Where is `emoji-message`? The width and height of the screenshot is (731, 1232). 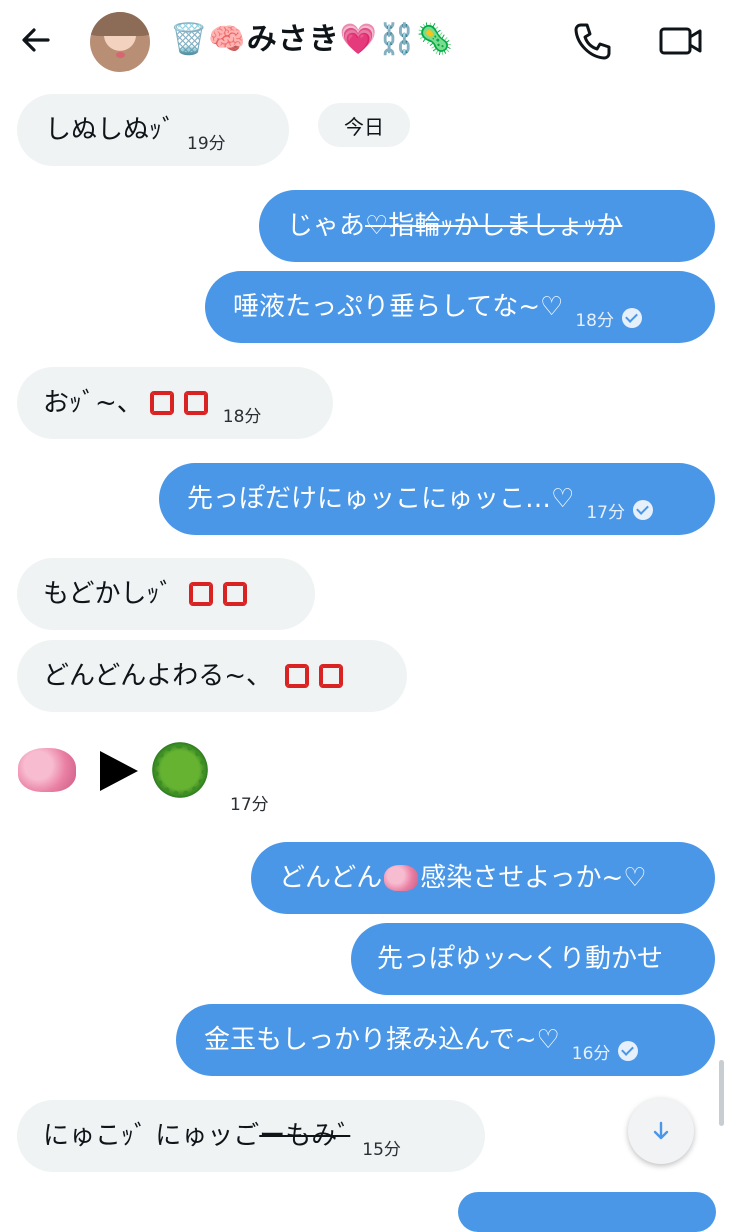 emoji-message is located at coordinates (118, 770).